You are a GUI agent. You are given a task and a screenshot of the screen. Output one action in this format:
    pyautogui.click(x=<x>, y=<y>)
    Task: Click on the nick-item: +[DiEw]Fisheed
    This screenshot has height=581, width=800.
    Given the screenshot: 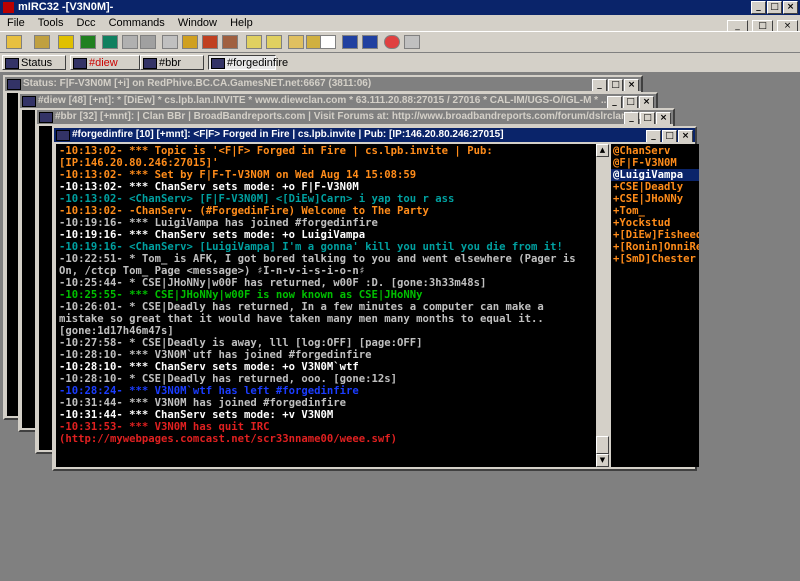 What is the action you would take?
    pyautogui.click(x=655, y=235)
    